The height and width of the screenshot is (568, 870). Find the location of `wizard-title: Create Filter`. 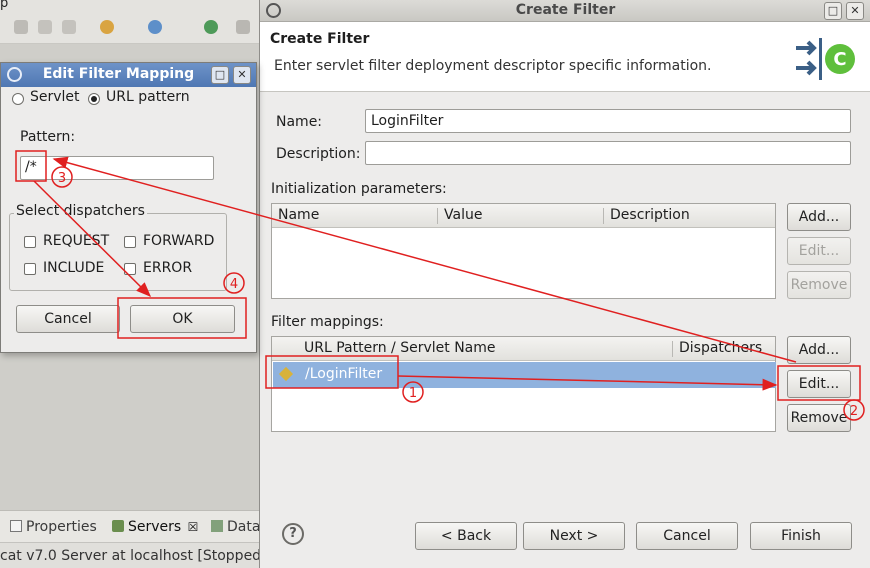

wizard-title: Create Filter is located at coordinates (320, 39).